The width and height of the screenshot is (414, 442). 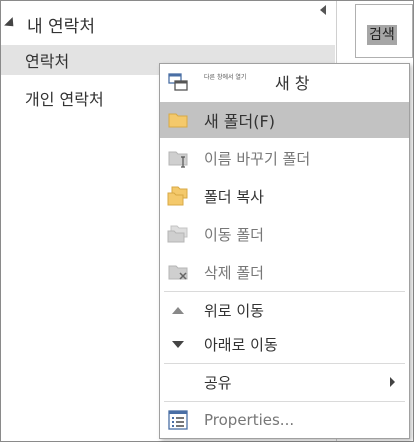 What do you see at coordinates (284, 344) in the screenshot?
I see `menu-item-move-down: 아래로 이동` at bounding box center [284, 344].